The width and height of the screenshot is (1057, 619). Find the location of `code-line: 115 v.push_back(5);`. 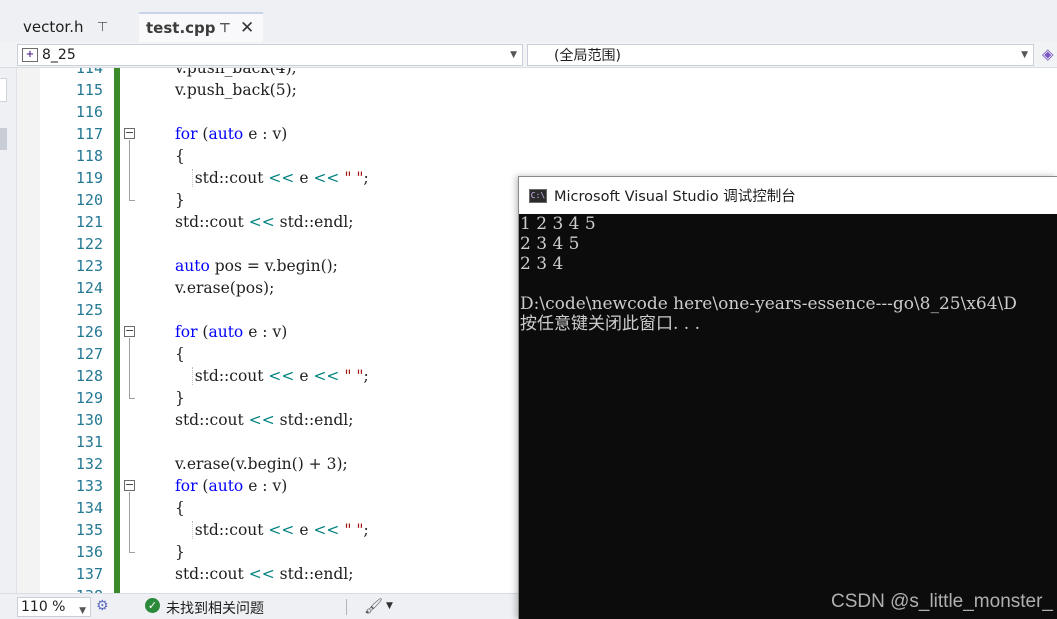

code-line: 115 v.push_back(5); is located at coordinates (537, 90).